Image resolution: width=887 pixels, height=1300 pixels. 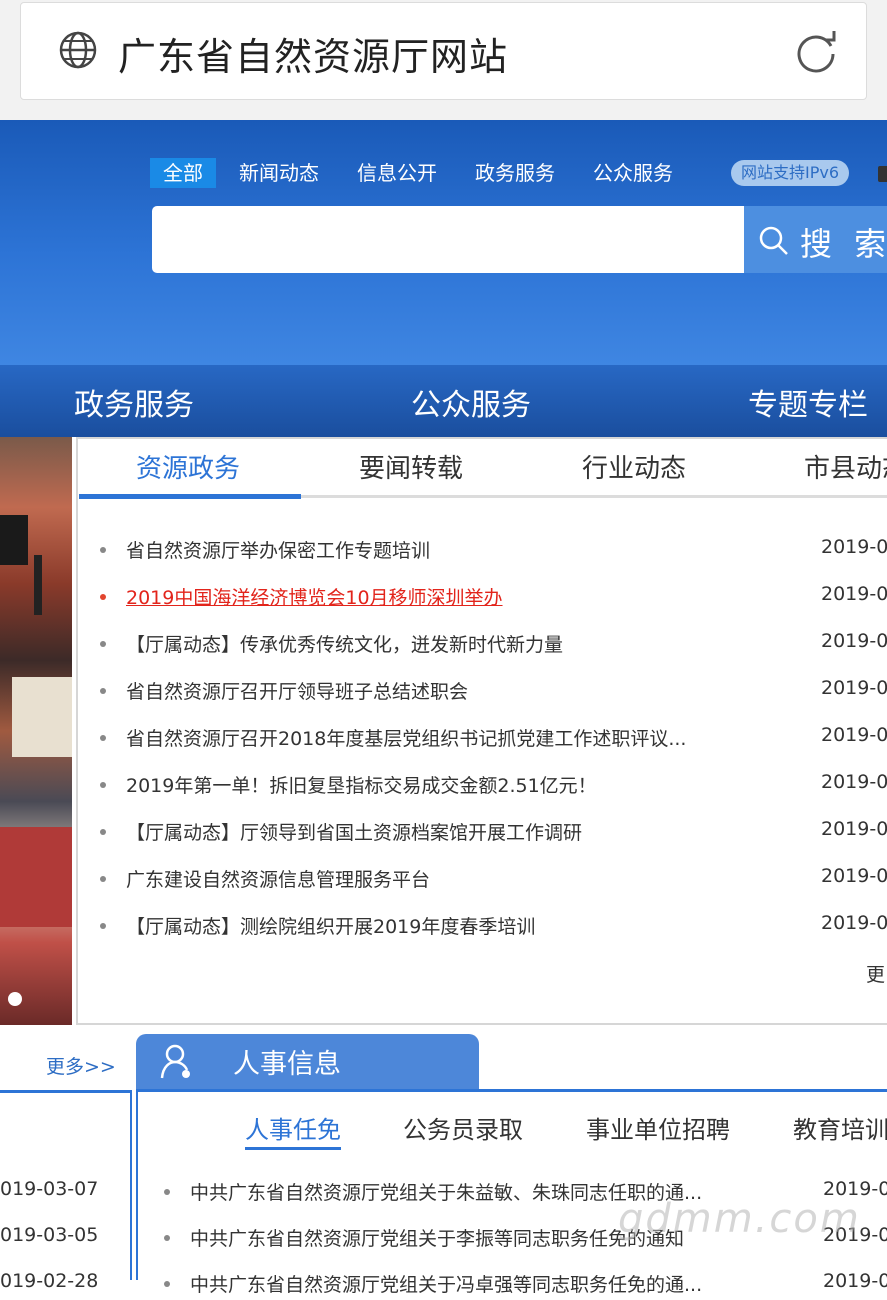 I want to click on news-tab-resource-affairs: 资源政务, so click(x=188, y=466).